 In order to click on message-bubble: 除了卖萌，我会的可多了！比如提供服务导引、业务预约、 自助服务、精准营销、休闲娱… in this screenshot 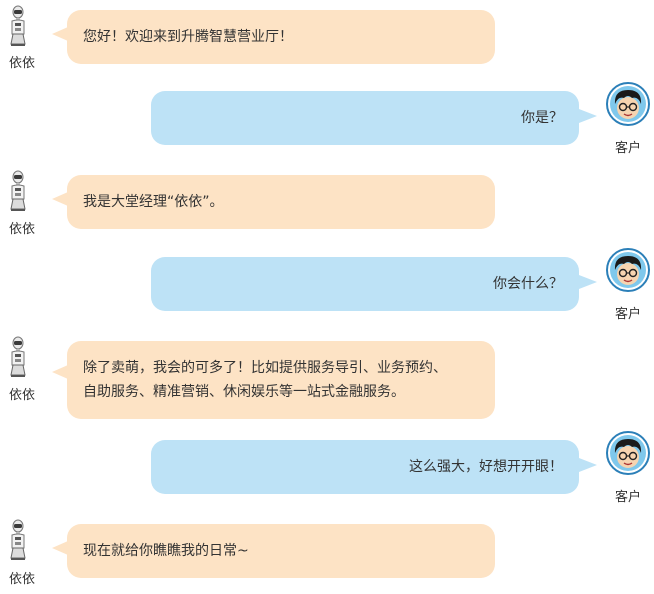, I will do `click(281, 380)`.